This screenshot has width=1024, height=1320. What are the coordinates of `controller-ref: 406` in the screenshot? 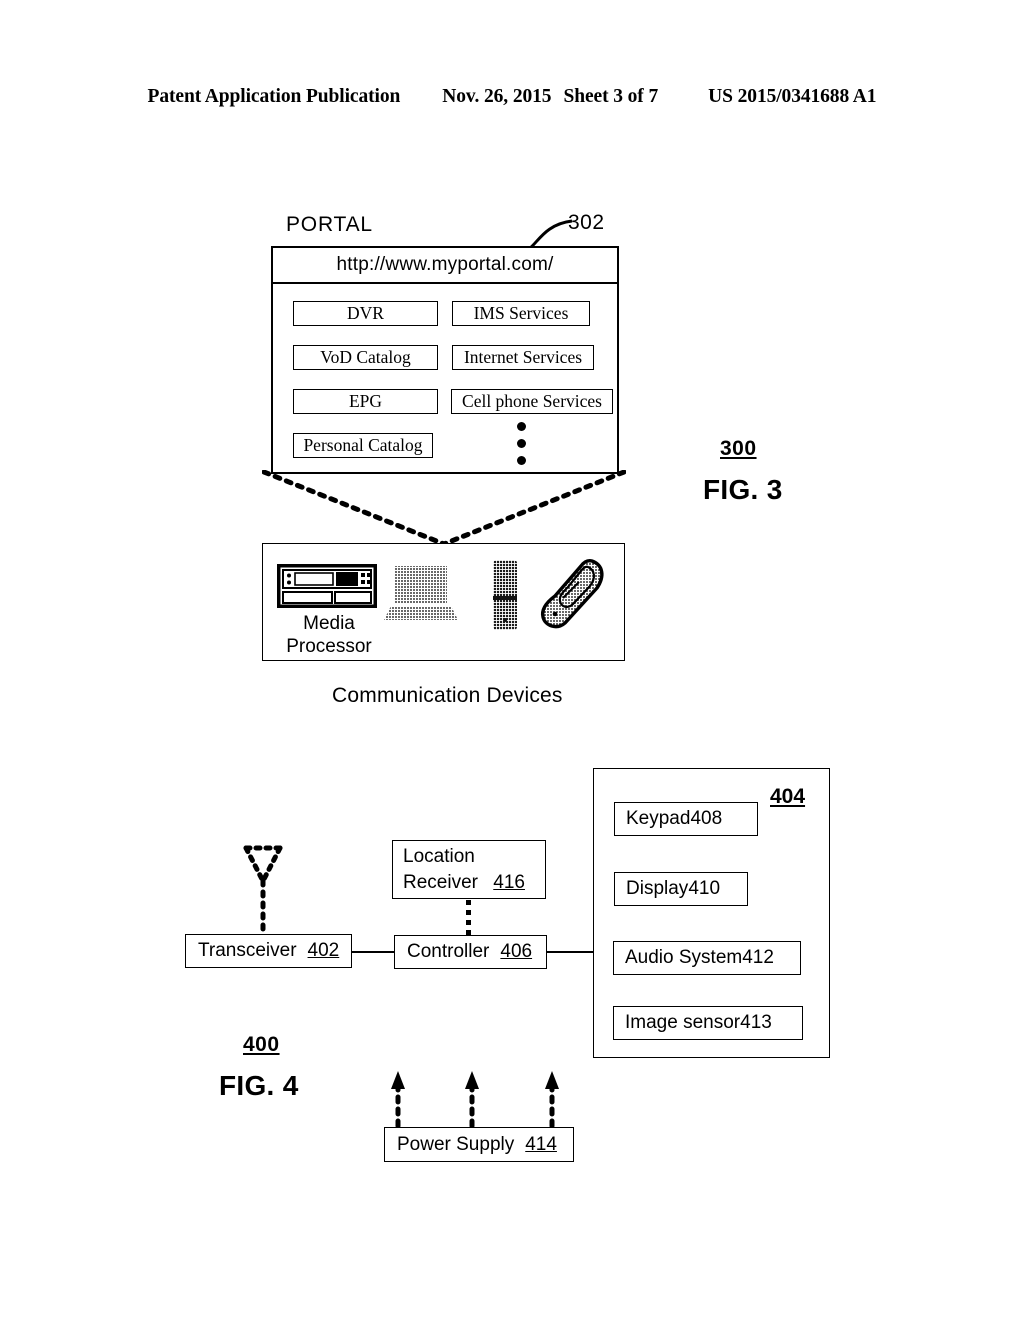 It's located at (516, 951).